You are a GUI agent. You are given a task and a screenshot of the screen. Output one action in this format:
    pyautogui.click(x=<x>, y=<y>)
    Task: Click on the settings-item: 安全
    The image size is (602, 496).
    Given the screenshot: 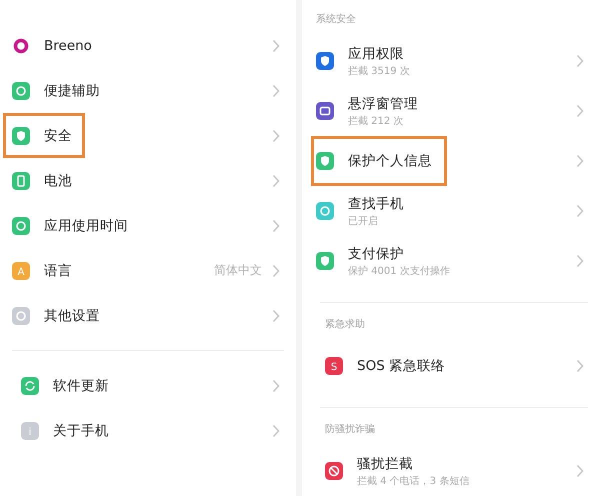 What is the action you would take?
    pyautogui.click(x=143, y=135)
    